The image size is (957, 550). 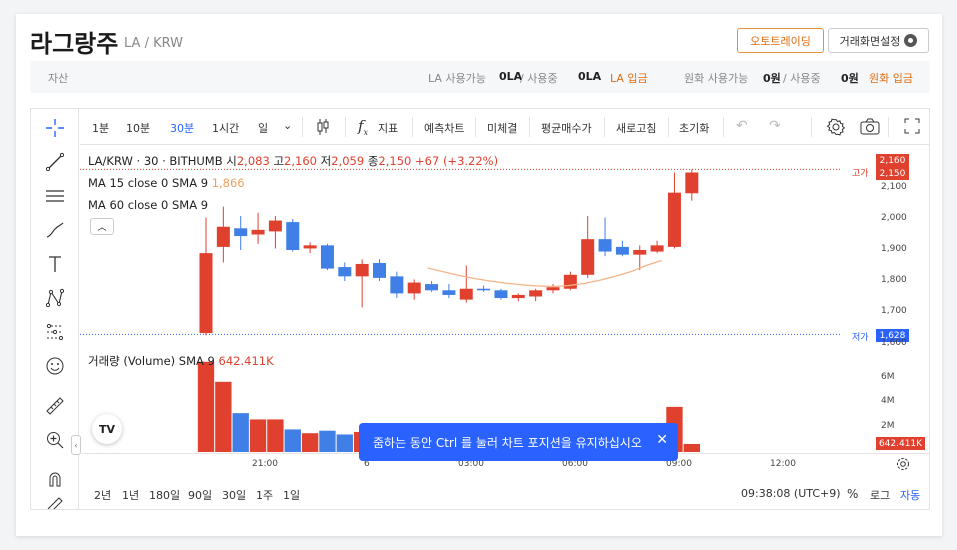 What do you see at coordinates (636, 128) in the screenshot?
I see `refresh-button: 새로고침` at bounding box center [636, 128].